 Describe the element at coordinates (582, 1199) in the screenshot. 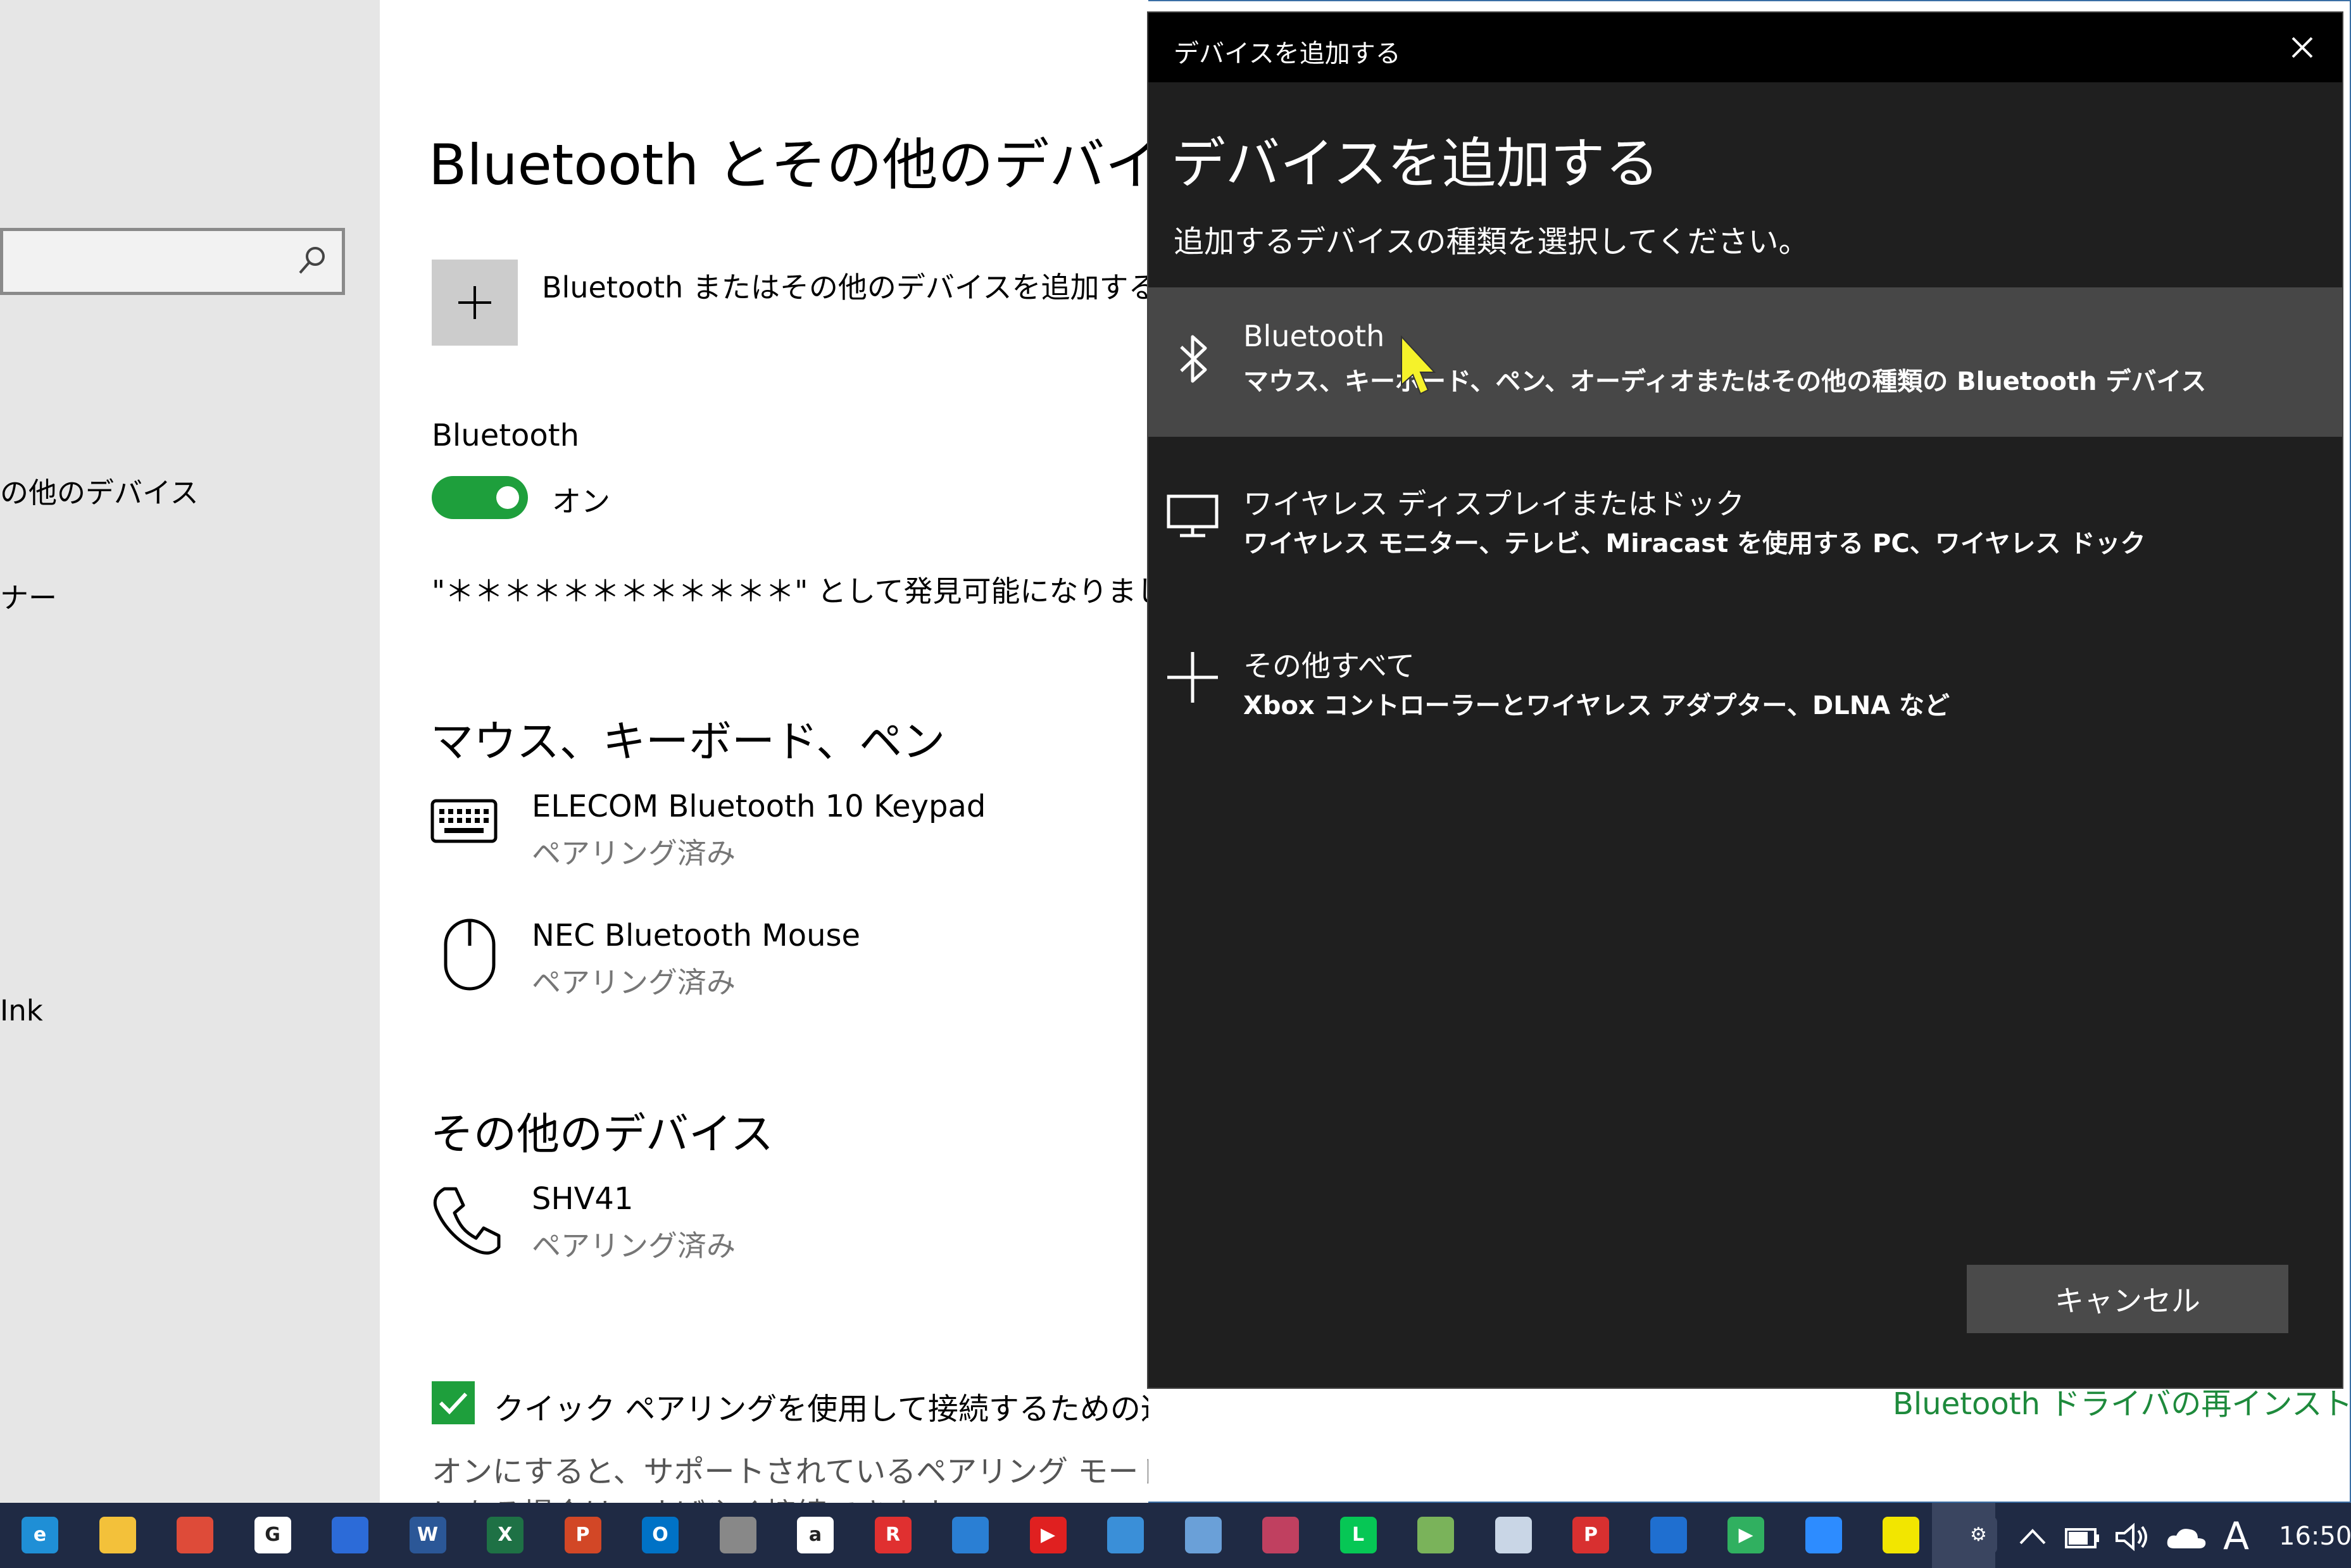

I see `device-name: SHV41` at that location.